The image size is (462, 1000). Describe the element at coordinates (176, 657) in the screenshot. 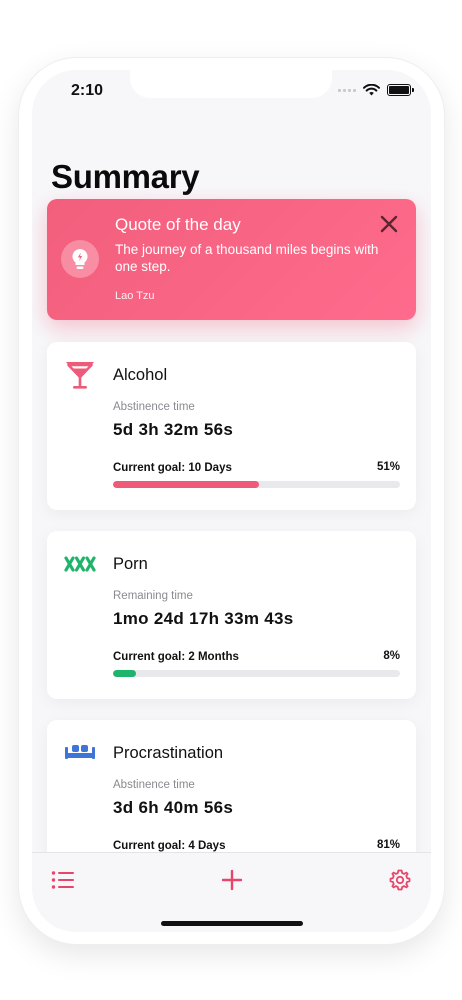

I see `current-goal: Current goal: 2 Months` at that location.